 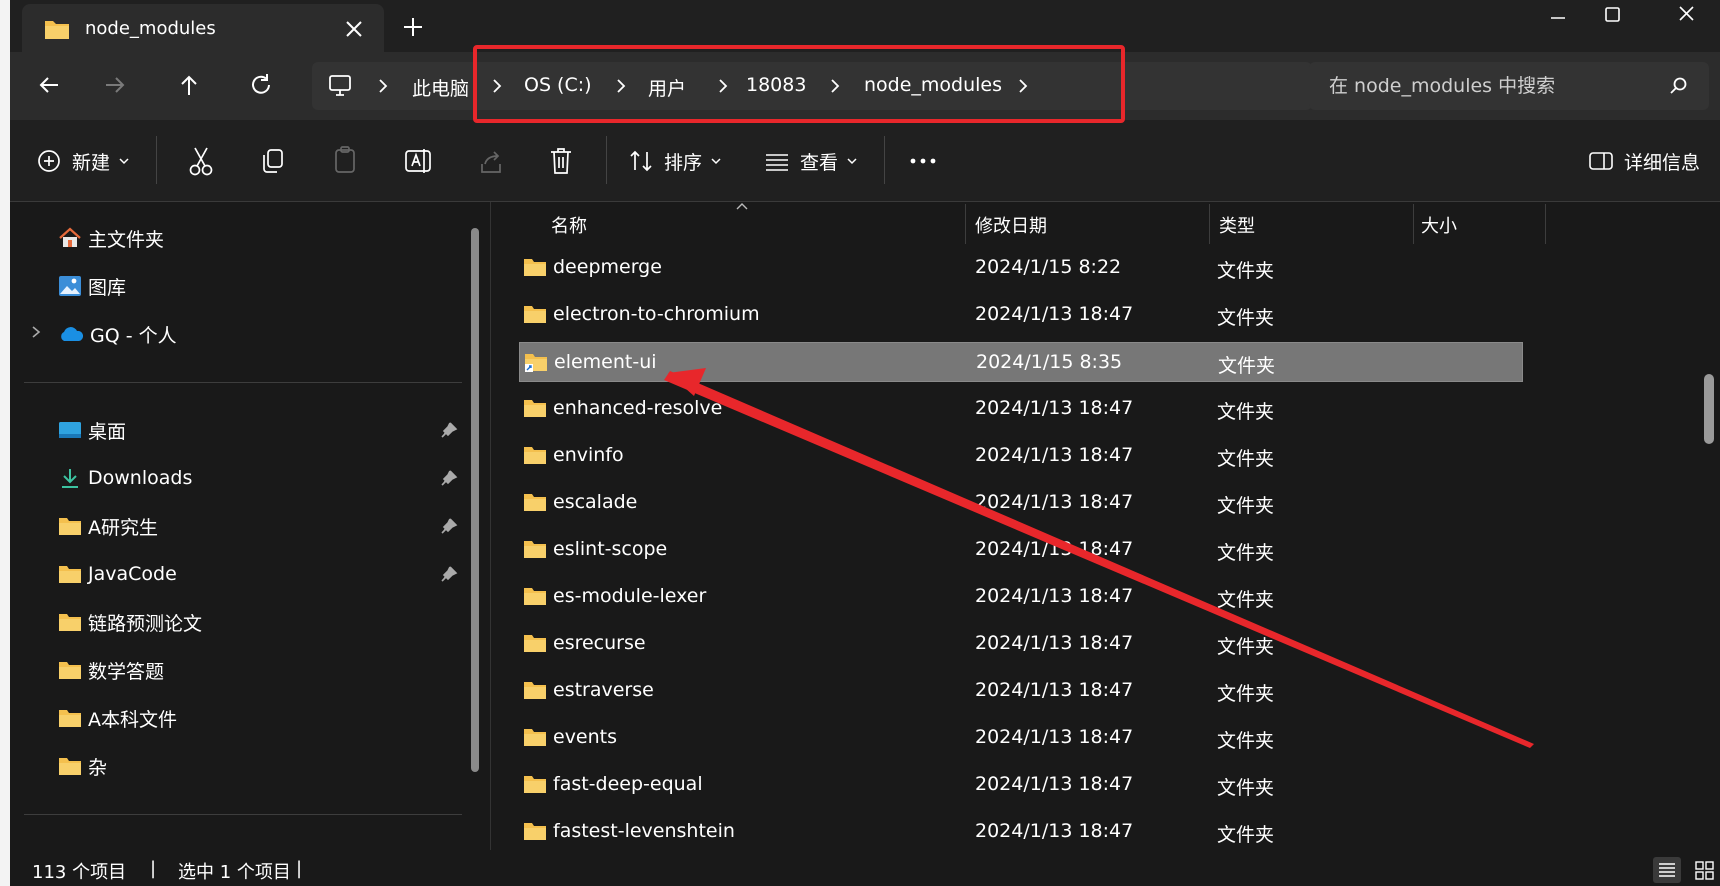 I want to click on tiles-view-icon, so click(x=1705, y=870).